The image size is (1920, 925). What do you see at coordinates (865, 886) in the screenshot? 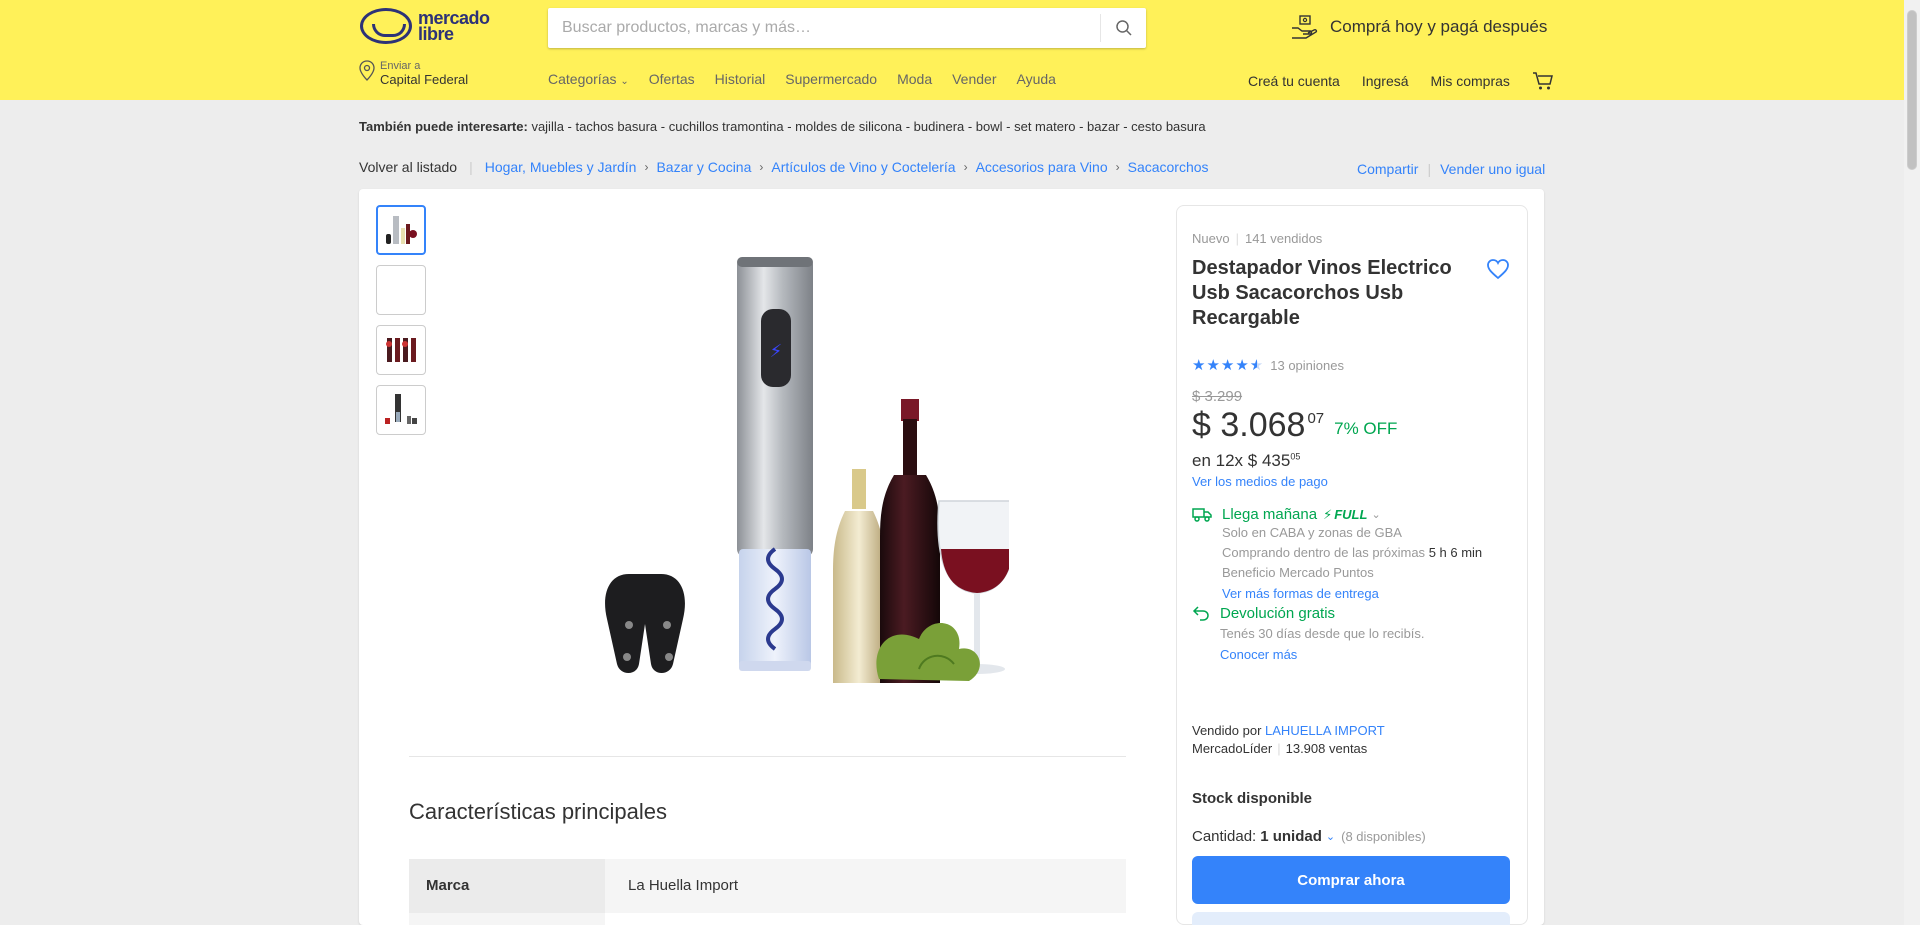
I see `spec-value: La Huella Import` at bounding box center [865, 886].